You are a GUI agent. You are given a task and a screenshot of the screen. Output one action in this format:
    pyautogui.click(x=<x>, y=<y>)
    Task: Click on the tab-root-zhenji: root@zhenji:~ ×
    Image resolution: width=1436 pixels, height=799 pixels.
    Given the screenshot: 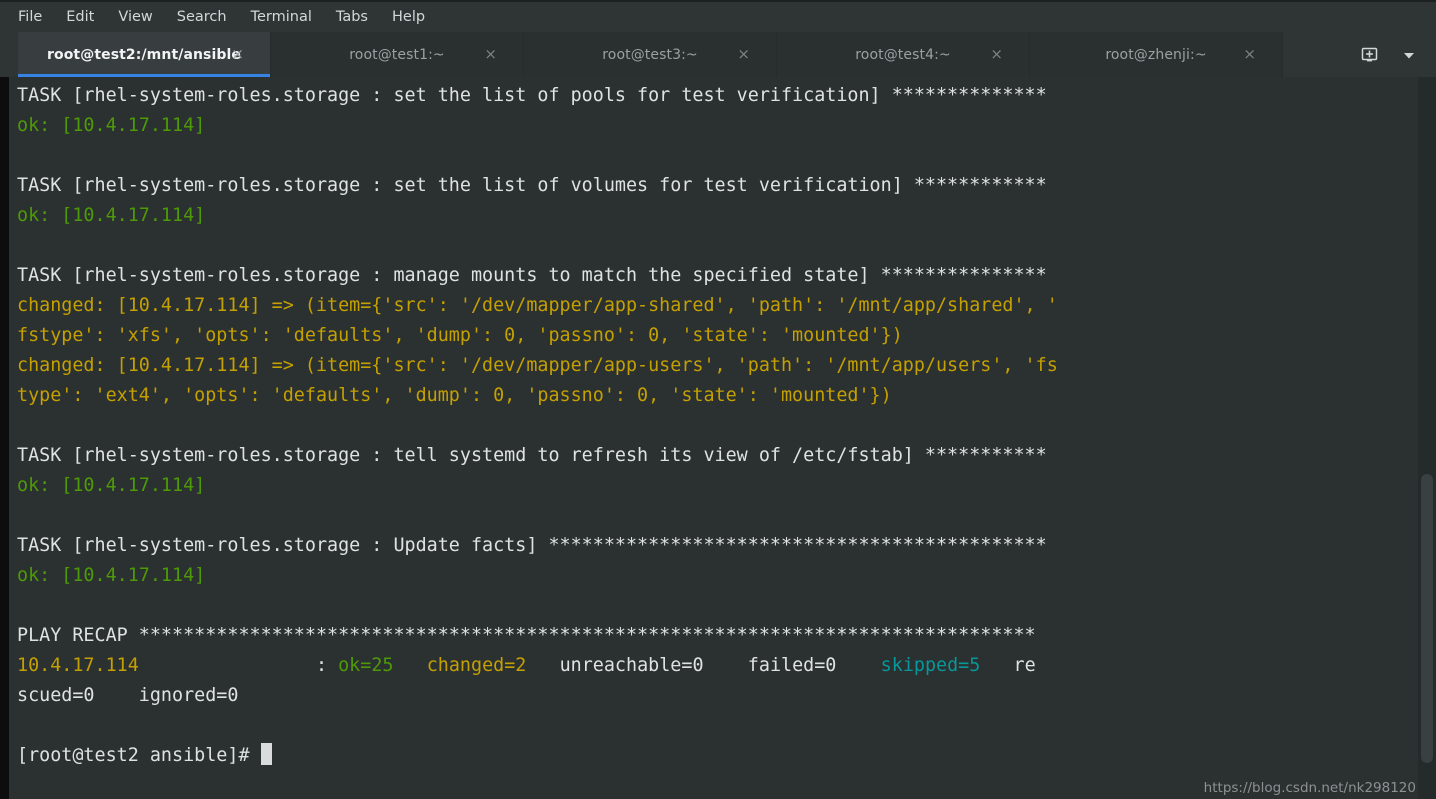 What is the action you would take?
    pyautogui.click(x=1156, y=54)
    